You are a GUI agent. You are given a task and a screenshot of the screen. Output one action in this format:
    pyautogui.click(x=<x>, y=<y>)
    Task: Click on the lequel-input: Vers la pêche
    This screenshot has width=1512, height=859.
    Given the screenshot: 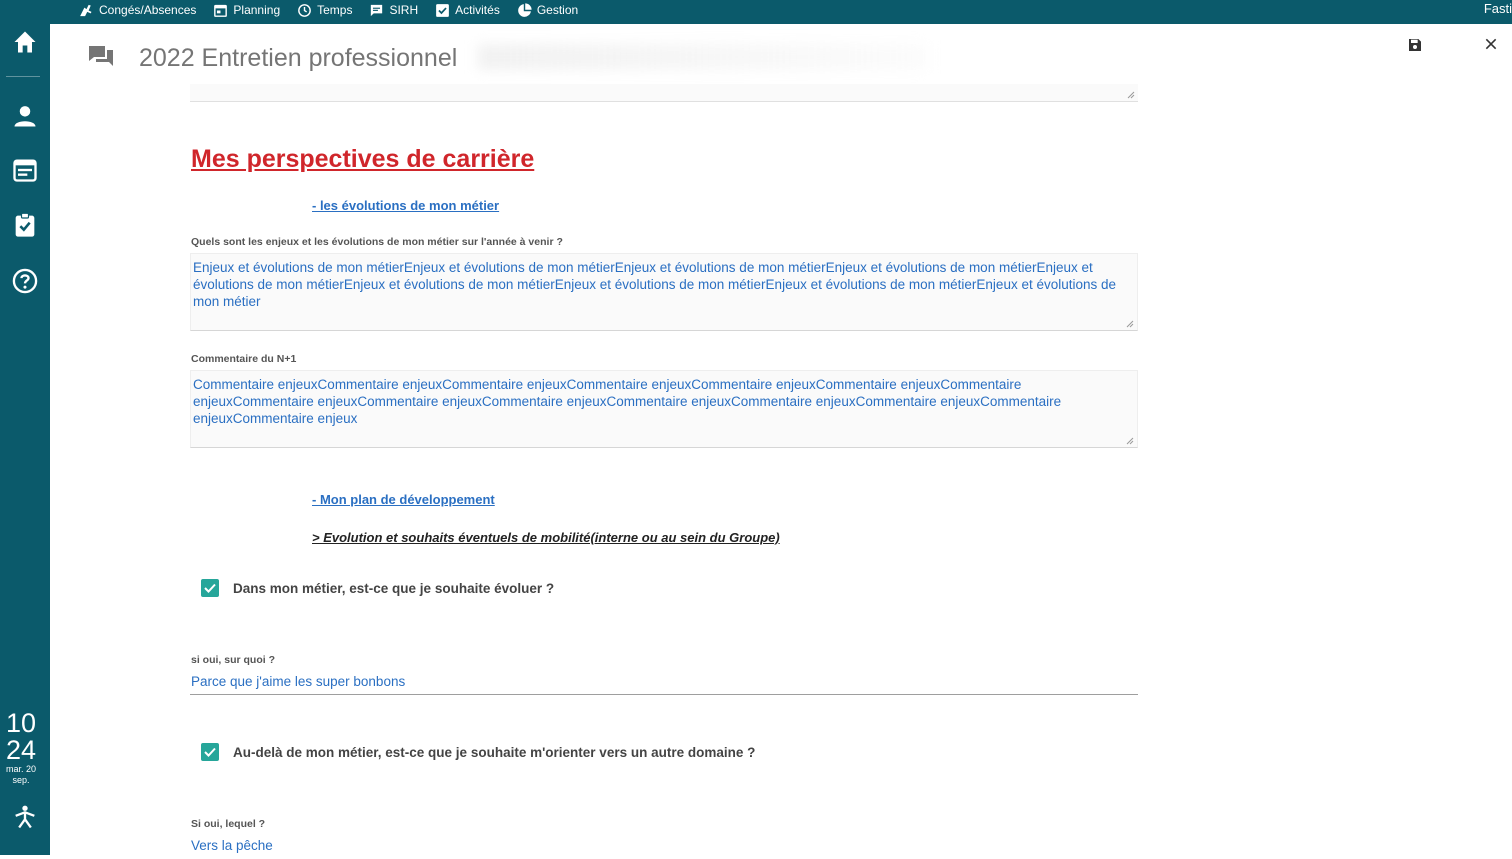 What is the action you would take?
    pyautogui.click(x=664, y=847)
    